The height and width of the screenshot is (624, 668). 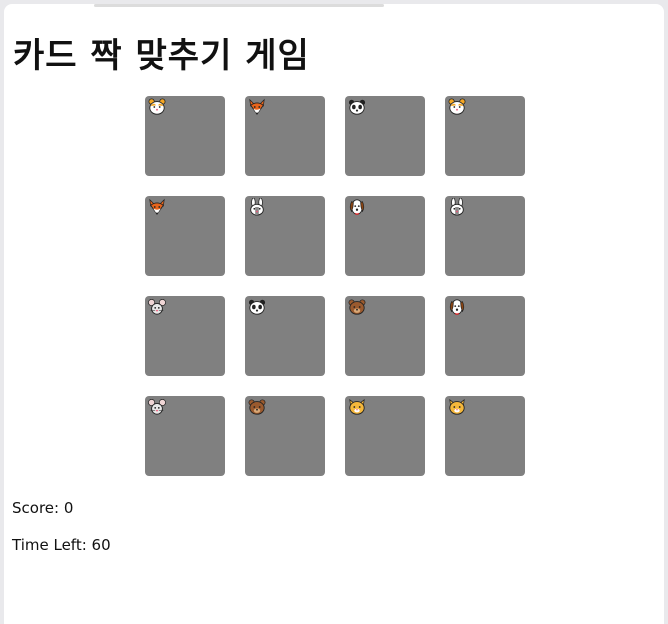 What do you see at coordinates (43, 508) in the screenshot?
I see `score-text: Score: 0` at bounding box center [43, 508].